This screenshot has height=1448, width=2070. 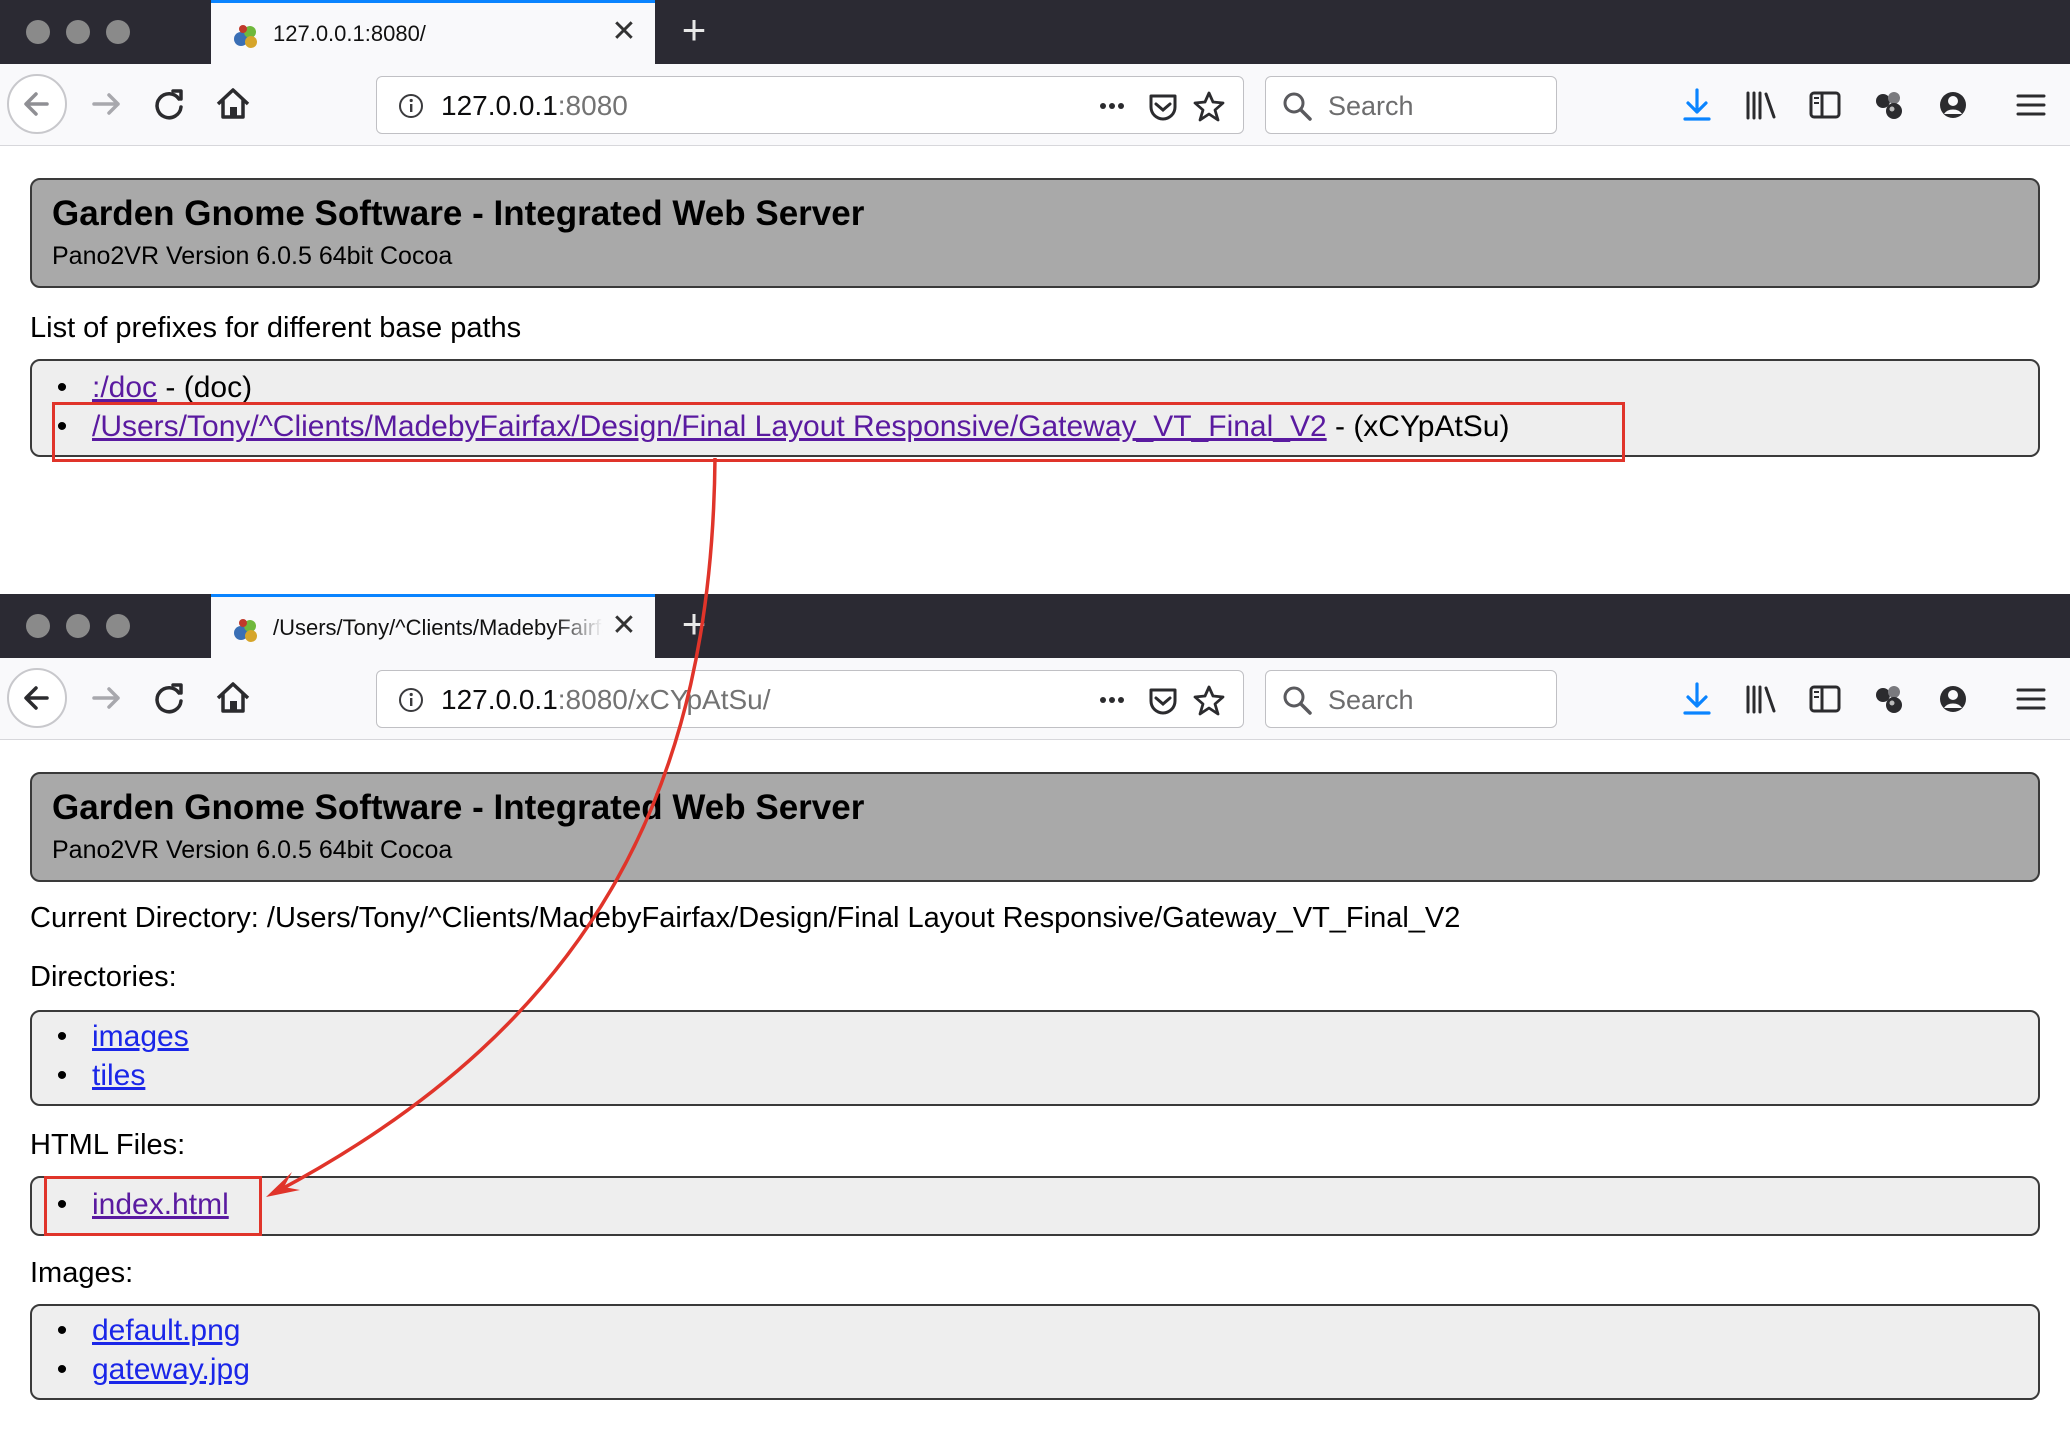 What do you see at coordinates (491, 827) in the screenshot?
I see `arrow-annotation-icon` at bounding box center [491, 827].